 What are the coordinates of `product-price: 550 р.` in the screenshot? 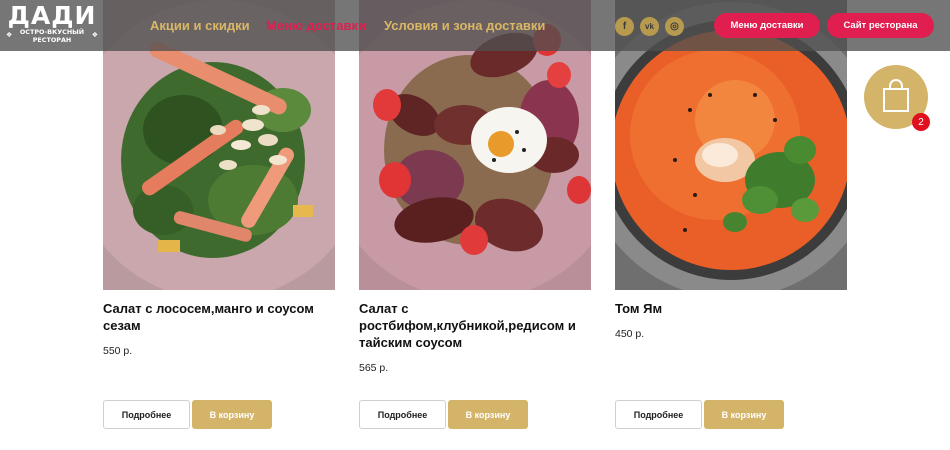 It's located at (118, 351).